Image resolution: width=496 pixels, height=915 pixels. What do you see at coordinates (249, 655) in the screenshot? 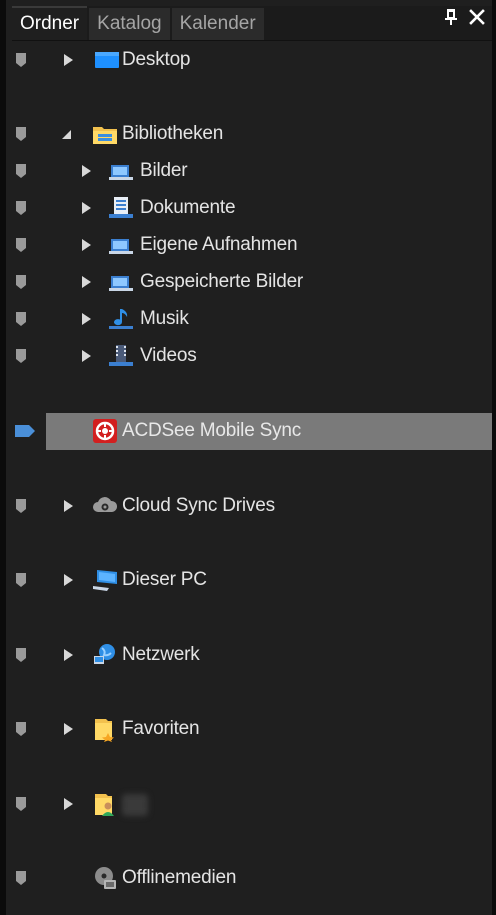
I see `tree-item-netzwerk: Netzwerk` at bounding box center [249, 655].